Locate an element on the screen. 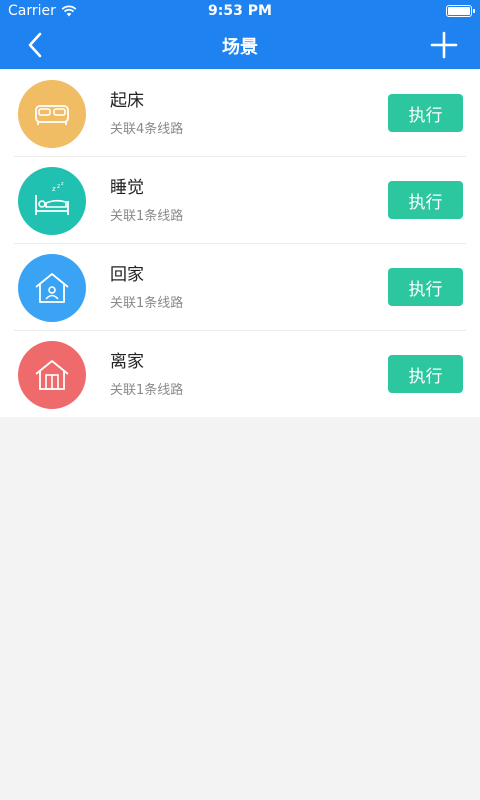  home-person-icon is located at coordinates (52, 288).